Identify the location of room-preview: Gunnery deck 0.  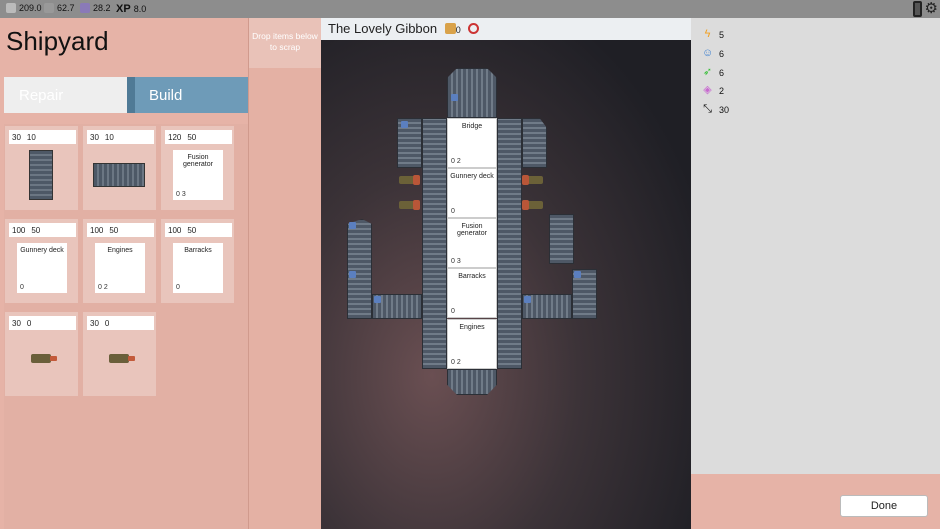
(42, 268).